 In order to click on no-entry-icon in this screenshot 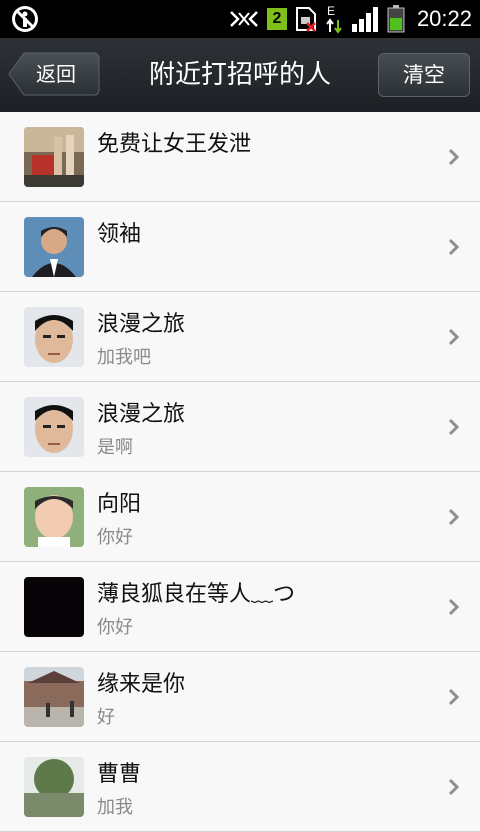, I will do `click(25, 19)`.